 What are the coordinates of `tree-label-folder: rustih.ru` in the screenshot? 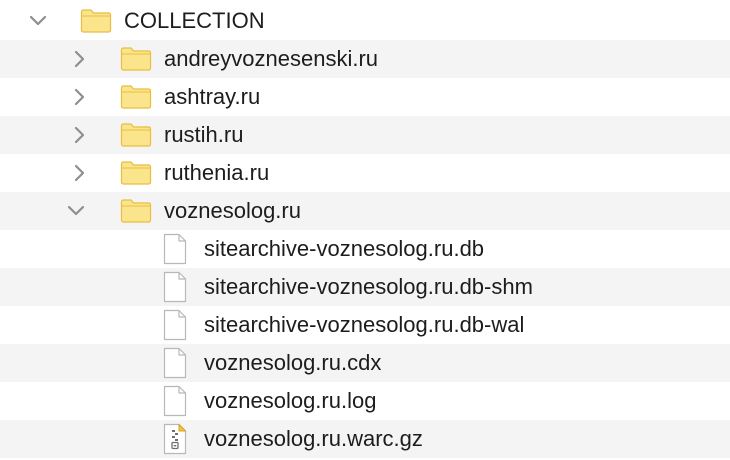 It's located at (204, 134).